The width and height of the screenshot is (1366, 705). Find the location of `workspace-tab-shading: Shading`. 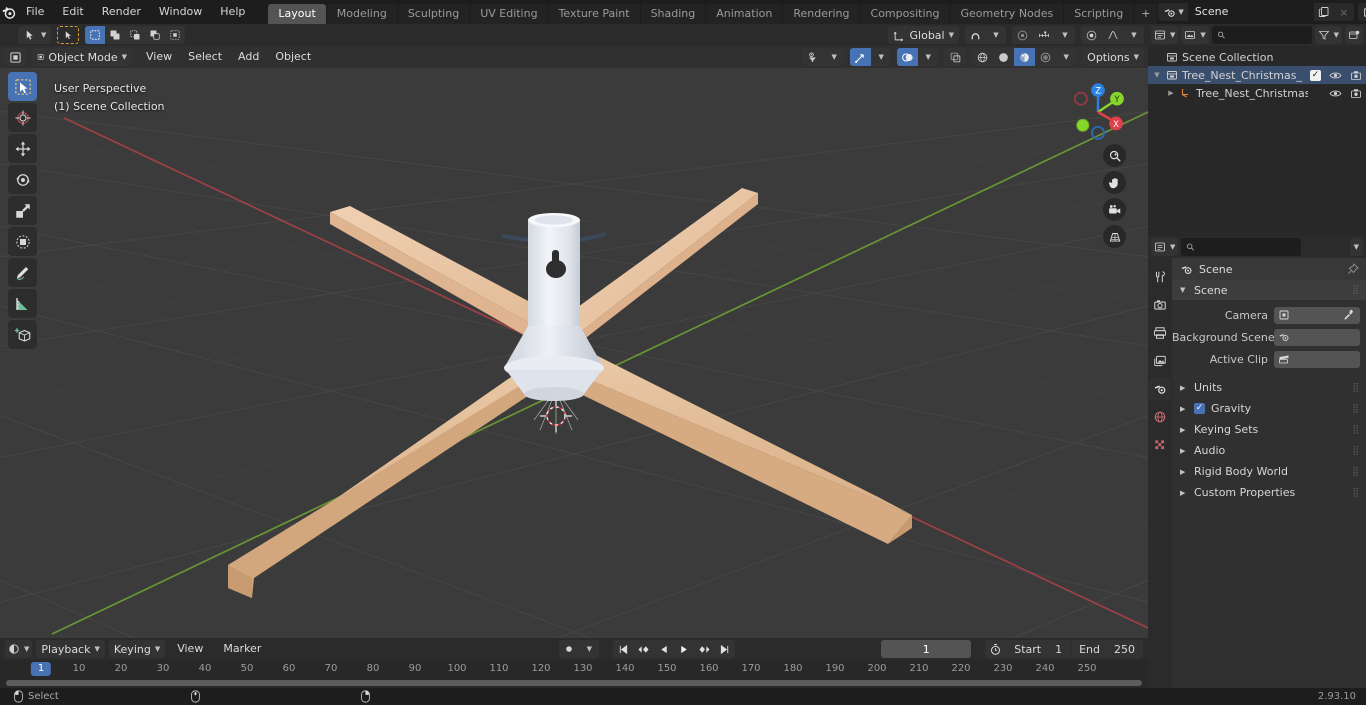

workspace-tab-shading: Shading is located at coordinates (673, 14).